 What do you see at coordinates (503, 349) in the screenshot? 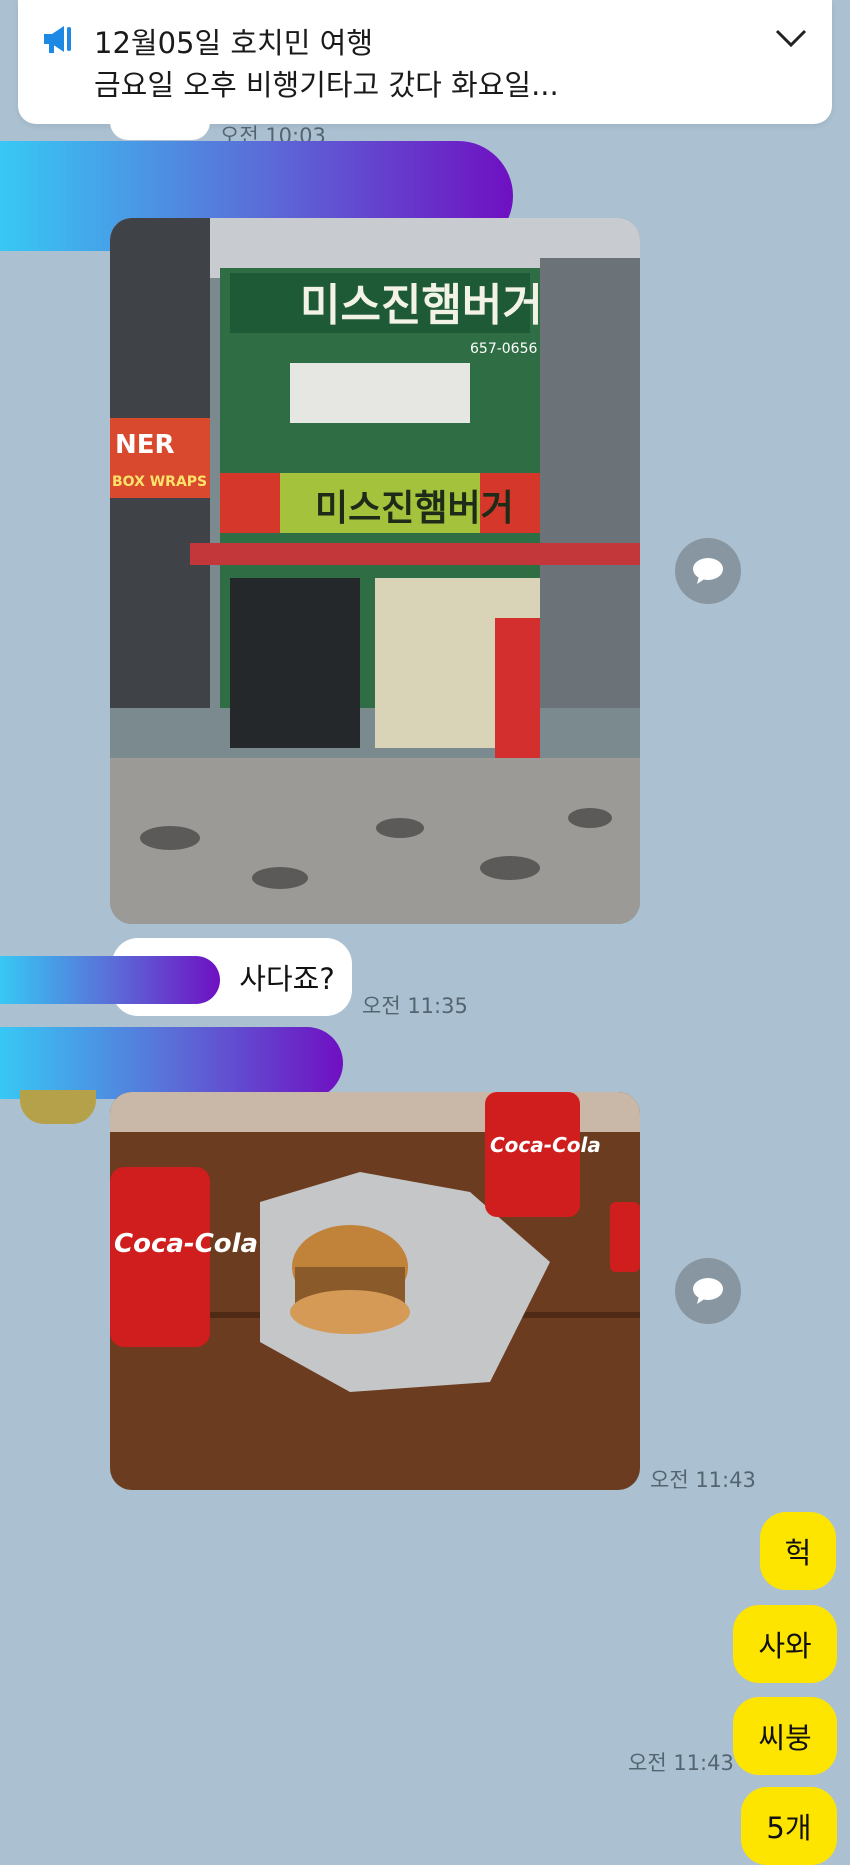
I see `storefront-phone: 657-0656` at bounding box center [503, 349].